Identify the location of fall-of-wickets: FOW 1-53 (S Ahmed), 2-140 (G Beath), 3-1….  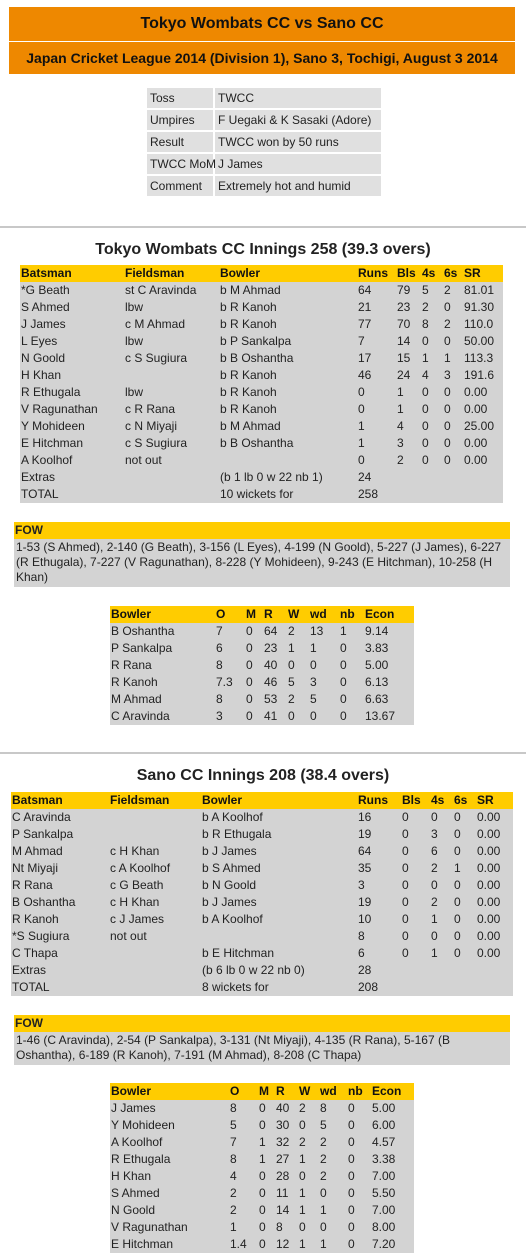
(262, 554).